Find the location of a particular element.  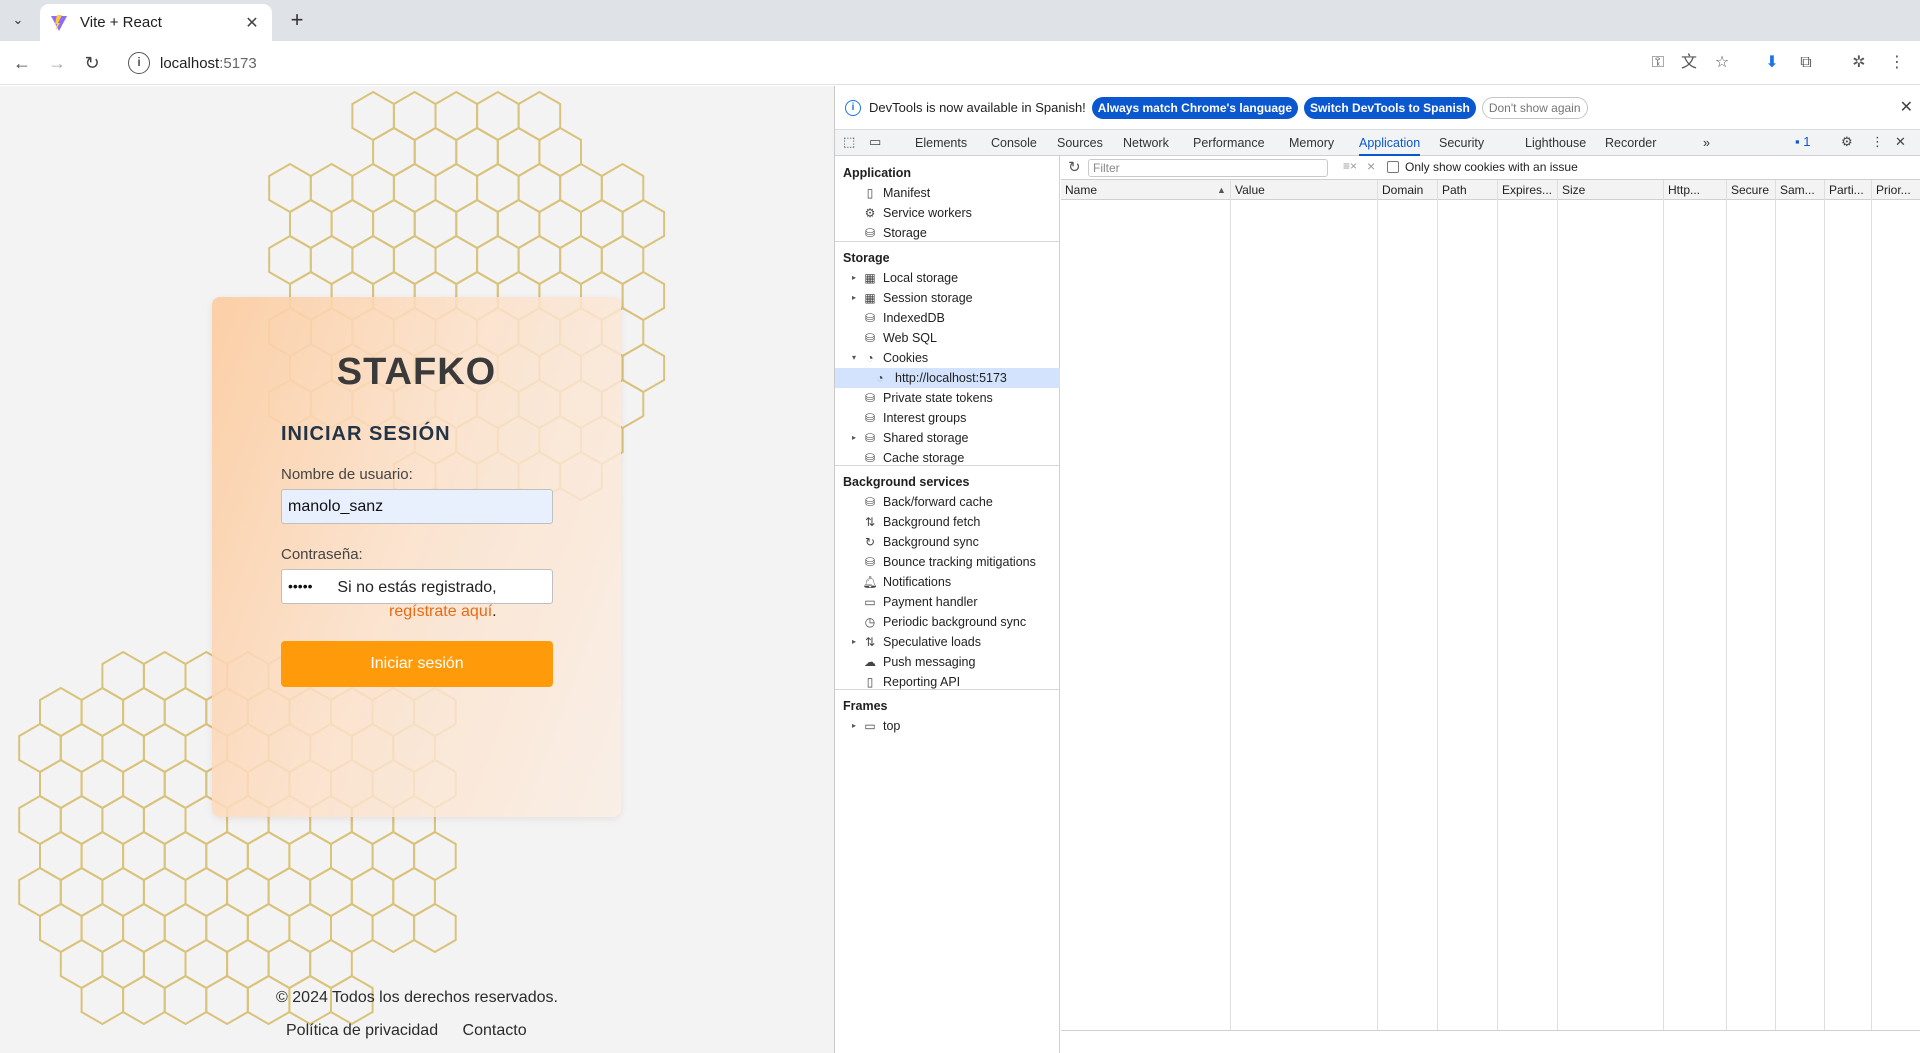

register-link: regístrate aquí is located at coordinates (440, 611).